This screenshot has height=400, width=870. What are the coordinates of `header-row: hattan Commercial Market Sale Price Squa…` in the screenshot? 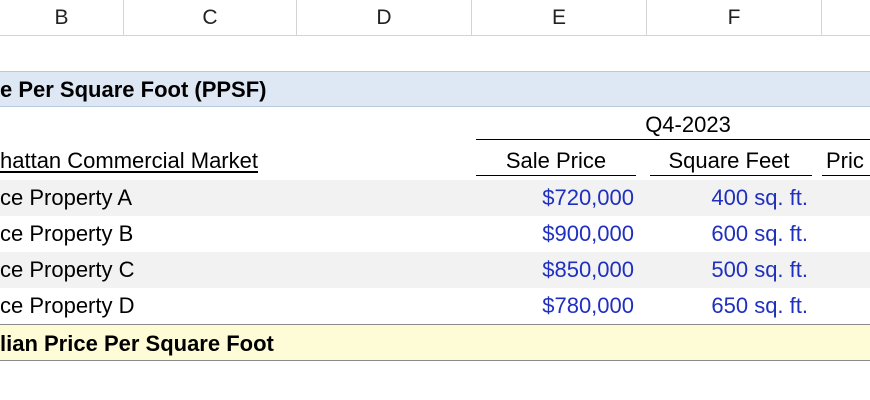 It's located at (435, 161).